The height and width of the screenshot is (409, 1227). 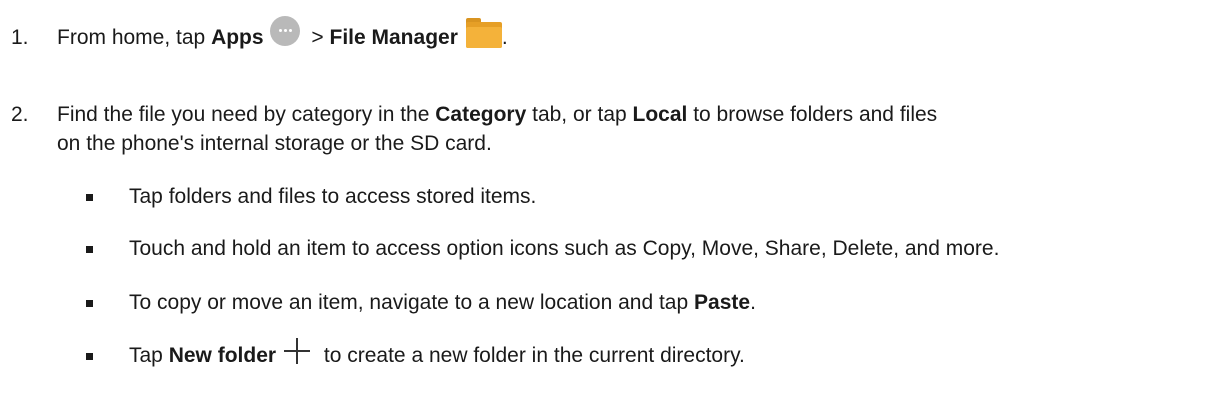 What do you see at coordinates (393, 37) in the screenshot?
I see `file-manager-label: File Manager` at bounding box center [393, 37].